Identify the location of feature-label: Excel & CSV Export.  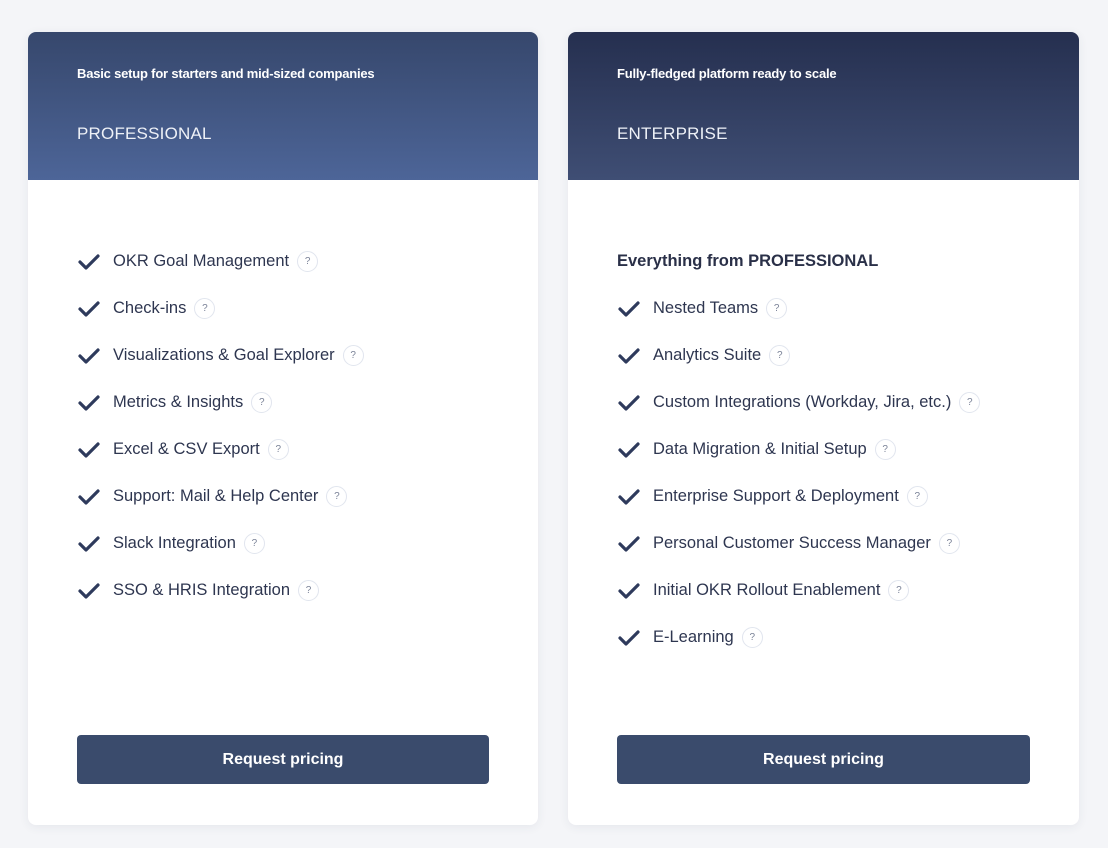
(186, 449).